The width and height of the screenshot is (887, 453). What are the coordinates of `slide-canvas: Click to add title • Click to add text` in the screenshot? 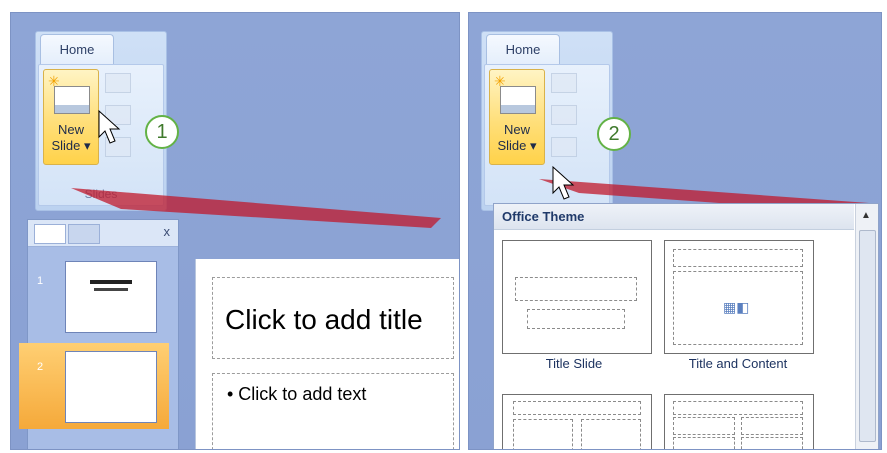 It's located at (327, 354).